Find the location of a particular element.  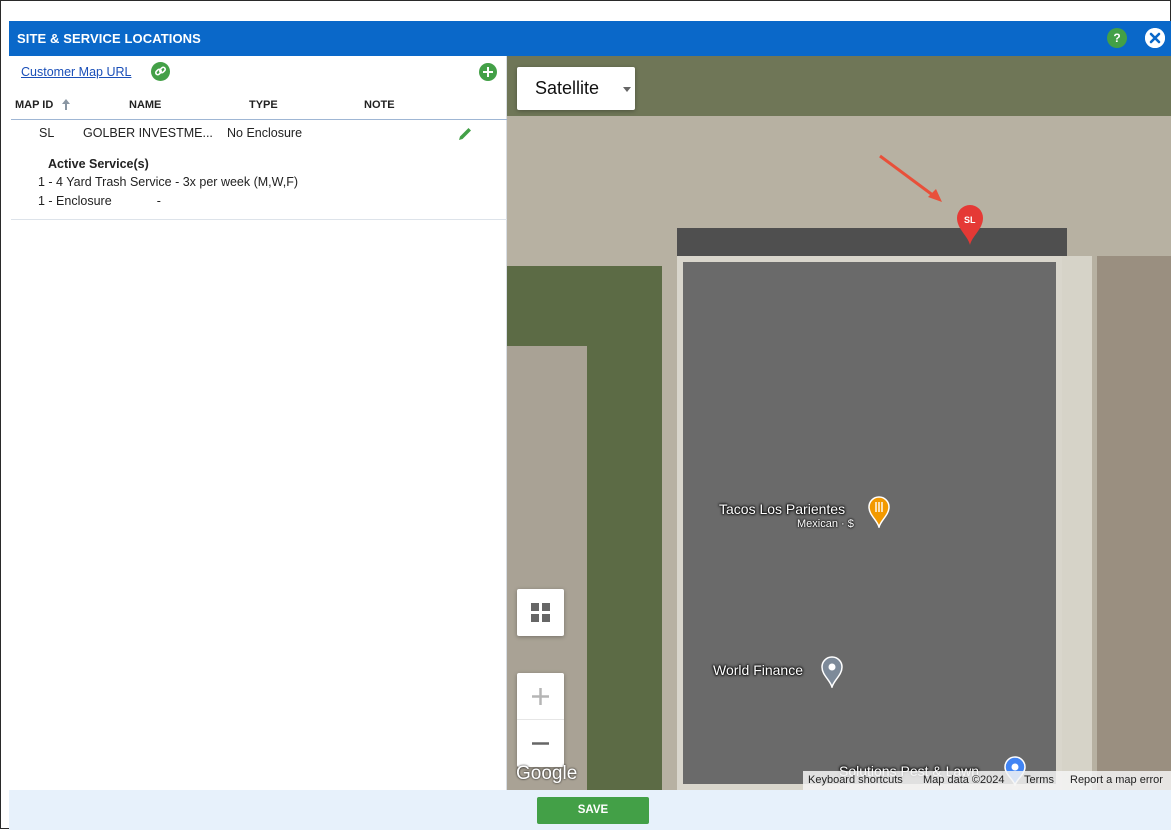

google-logo: Google is located at coordinates (547, 773).